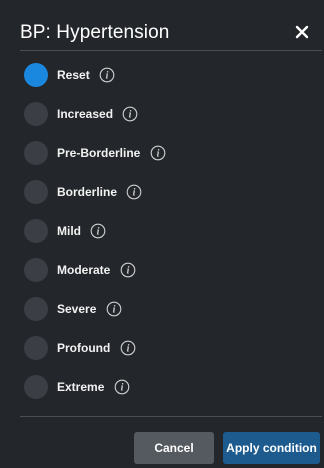  What do you see at coordinates (77, 309) in the screenshot?
I see `option-label: Severe` at bounding box center [77, 309].